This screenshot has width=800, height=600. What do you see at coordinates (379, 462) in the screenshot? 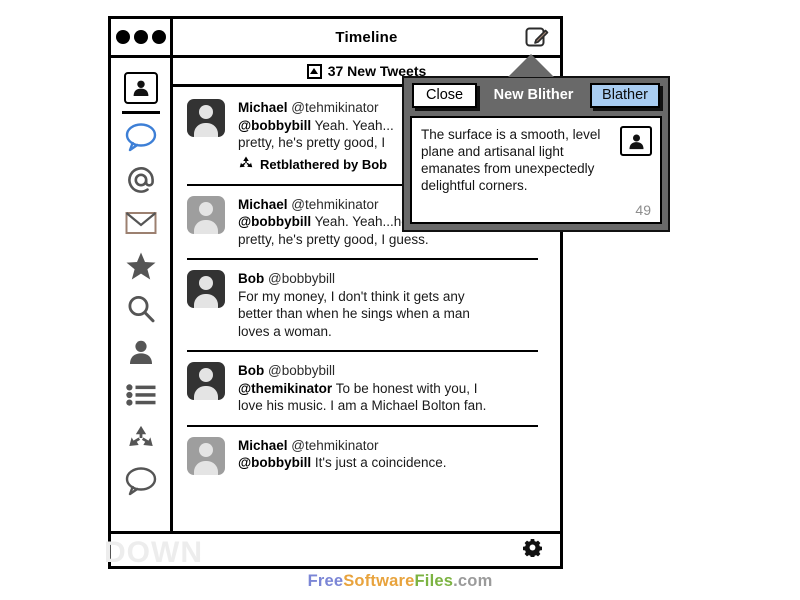
I see `tweet-text: It's just a coincidence.` at bounding box center [379, 462].